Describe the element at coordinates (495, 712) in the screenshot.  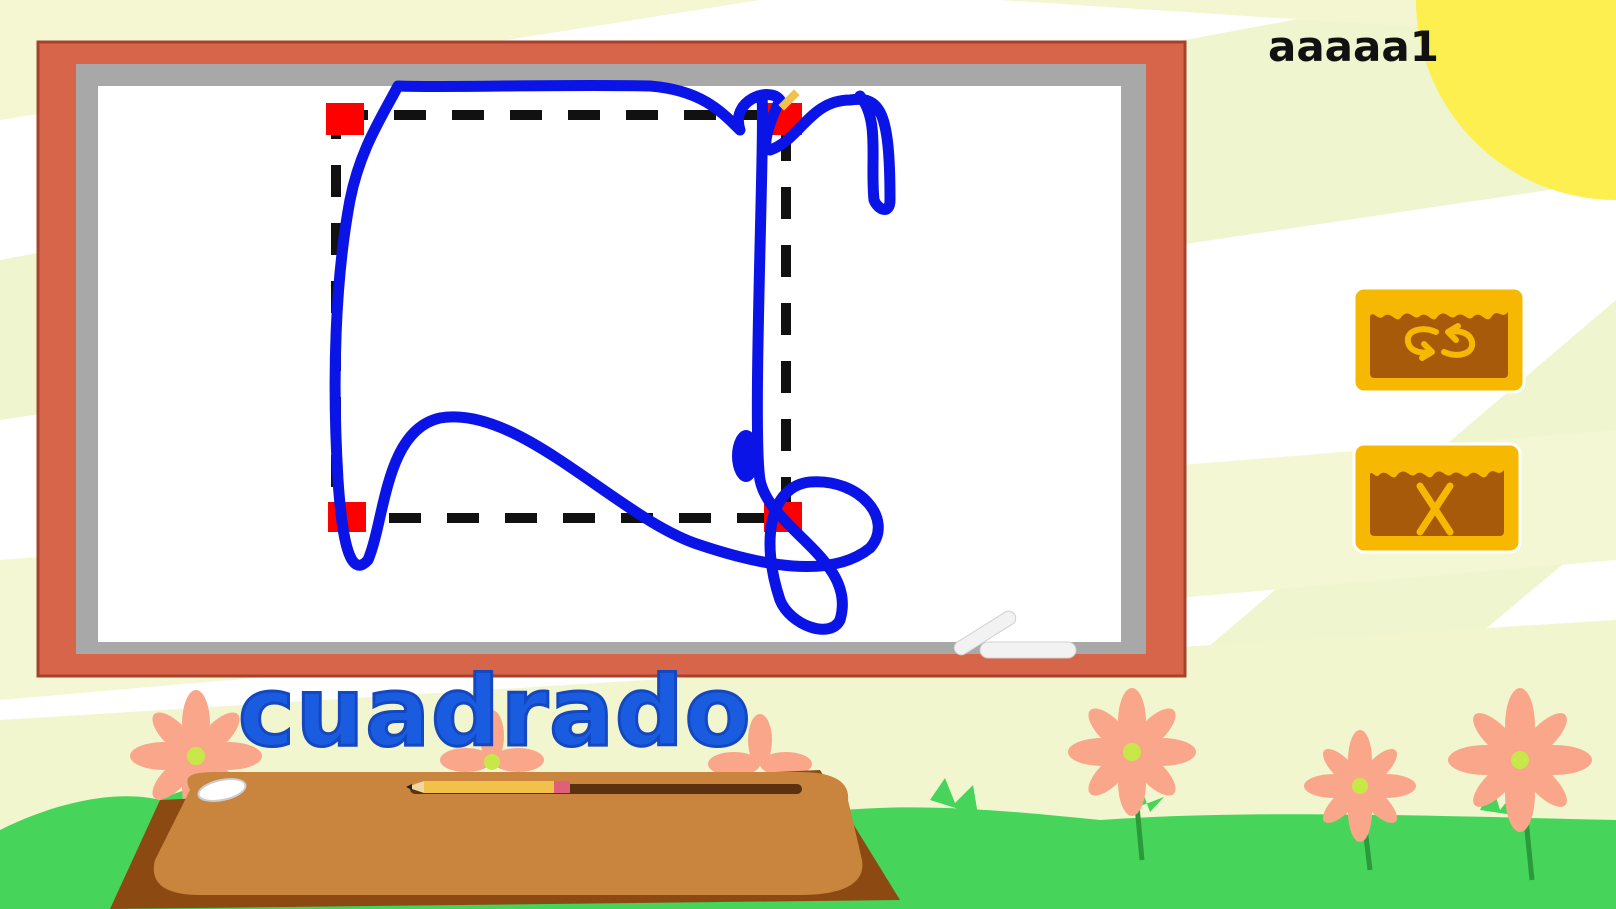
I see `target-word: cuadrado` at that location.